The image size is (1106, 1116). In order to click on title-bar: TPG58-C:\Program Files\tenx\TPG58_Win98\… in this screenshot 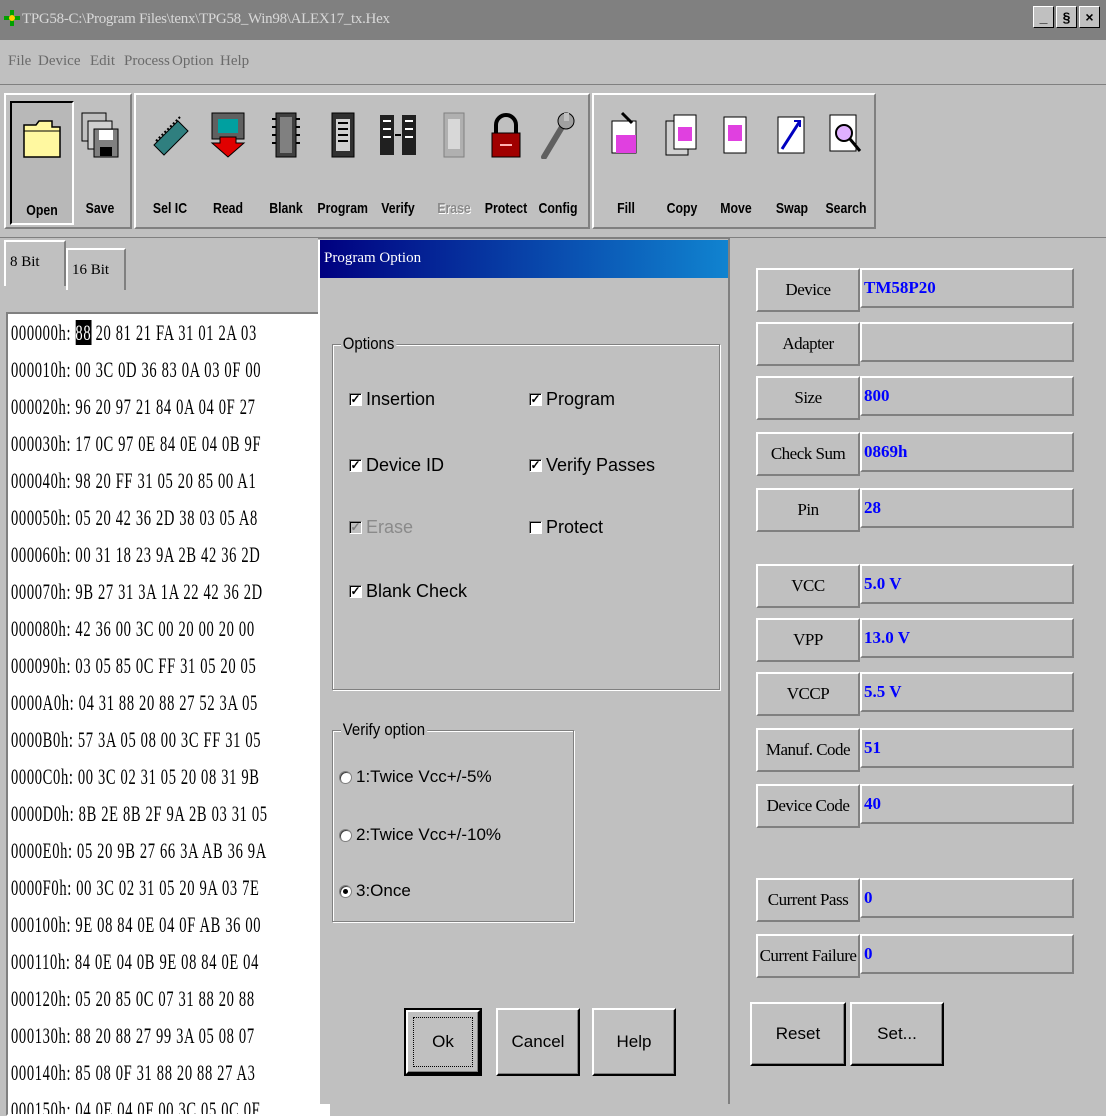, I will do `click(553, 20)`.